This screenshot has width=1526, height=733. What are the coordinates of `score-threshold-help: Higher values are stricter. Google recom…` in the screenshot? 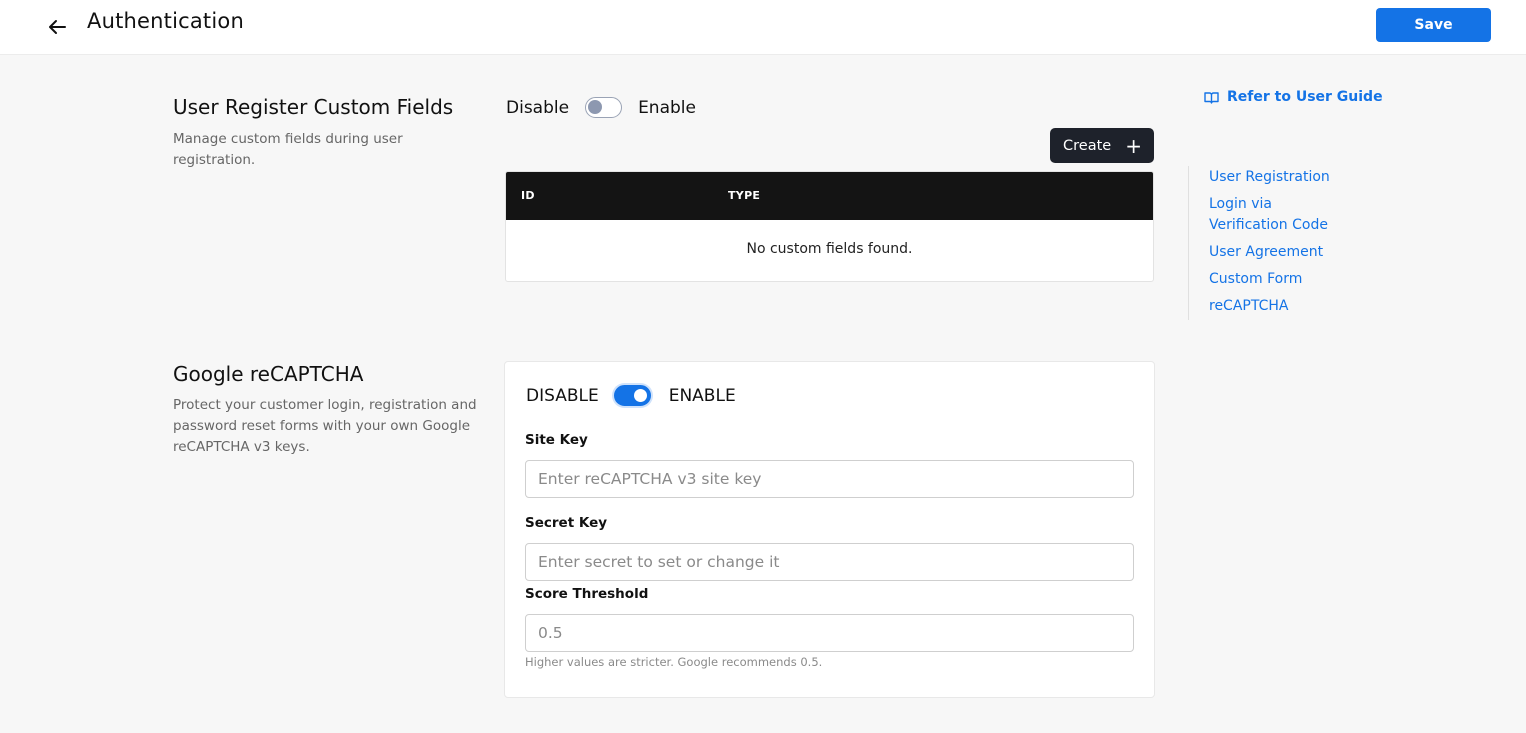 It's located at (674, 662).